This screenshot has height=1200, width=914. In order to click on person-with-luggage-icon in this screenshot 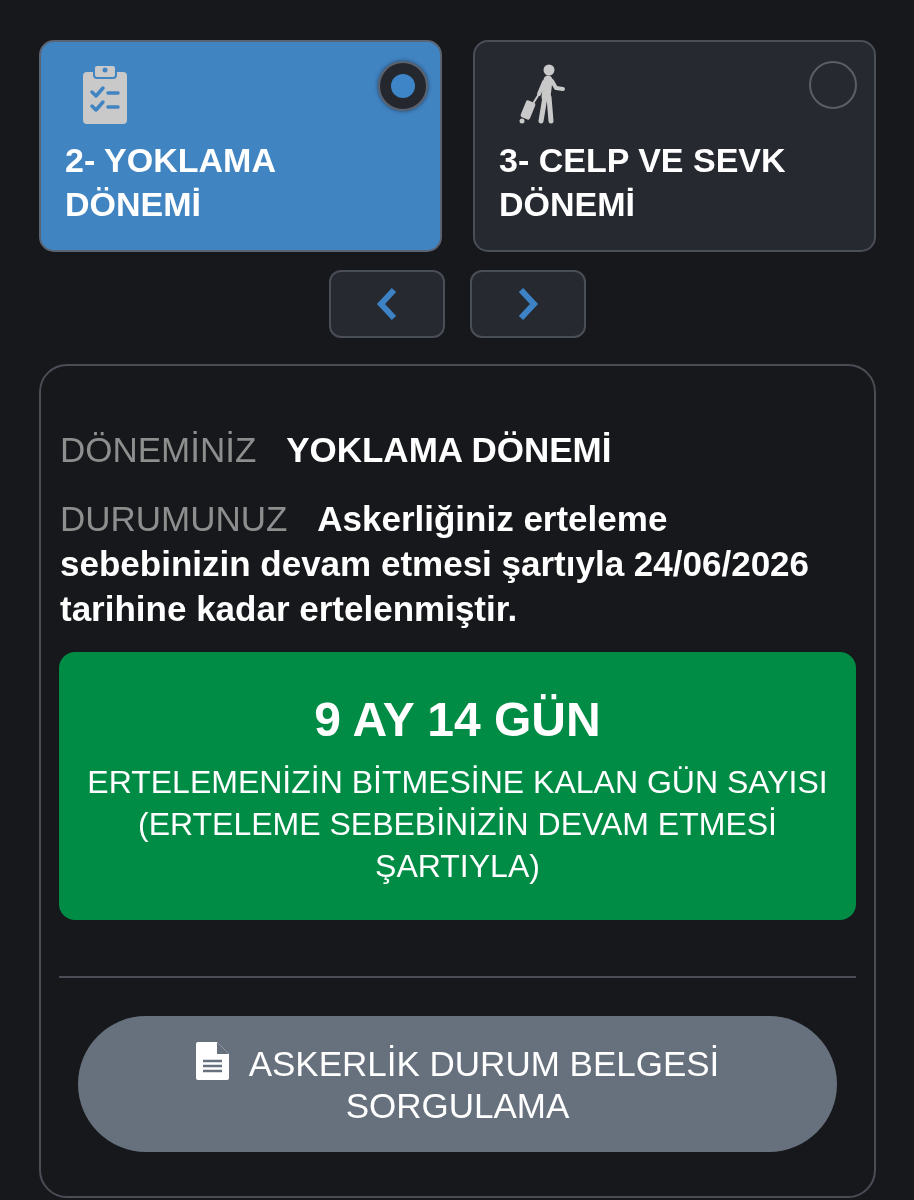, I will do `click(542, 94)`.